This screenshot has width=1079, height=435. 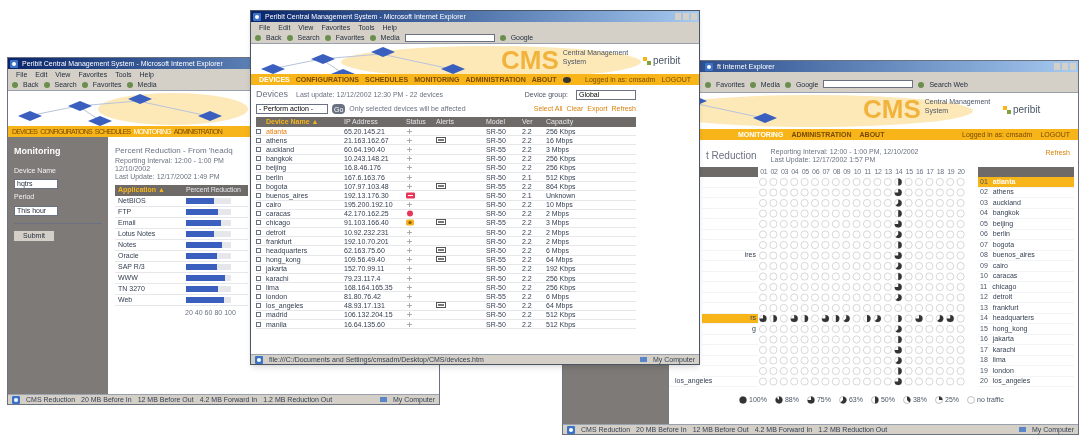 I want to click on report-heading: t Reduction, so click(x=731, y=156).